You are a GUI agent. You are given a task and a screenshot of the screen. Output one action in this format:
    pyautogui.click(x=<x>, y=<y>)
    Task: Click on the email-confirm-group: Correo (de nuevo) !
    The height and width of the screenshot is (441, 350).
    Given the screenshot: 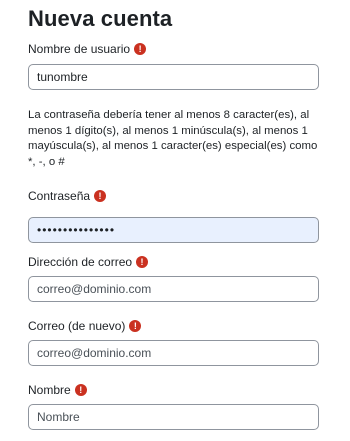 What is the action you would take?
    pyautogui.click(x=174, y=342)
    